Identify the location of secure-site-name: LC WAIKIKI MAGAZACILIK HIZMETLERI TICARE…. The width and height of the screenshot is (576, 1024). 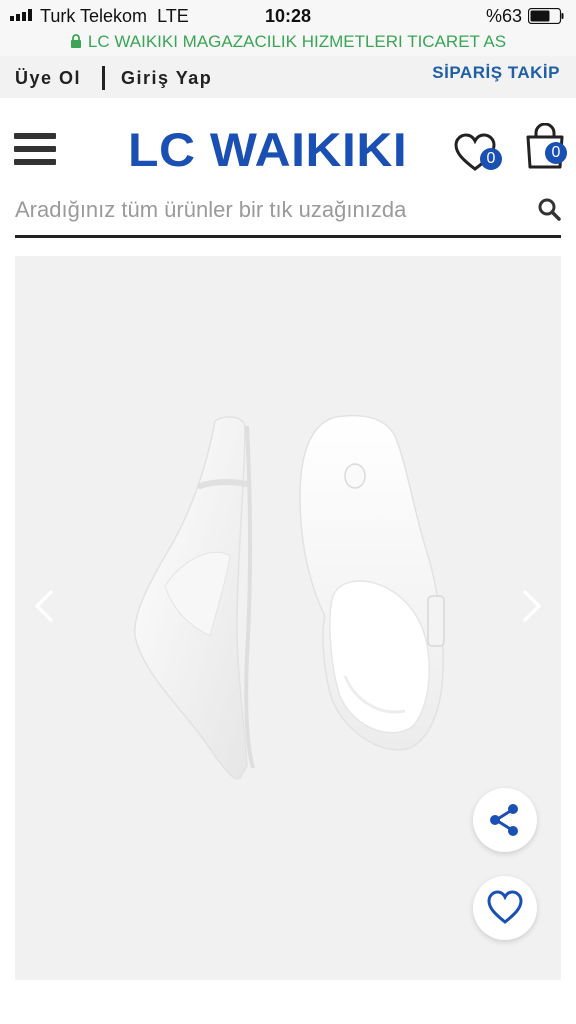
(297, 41).